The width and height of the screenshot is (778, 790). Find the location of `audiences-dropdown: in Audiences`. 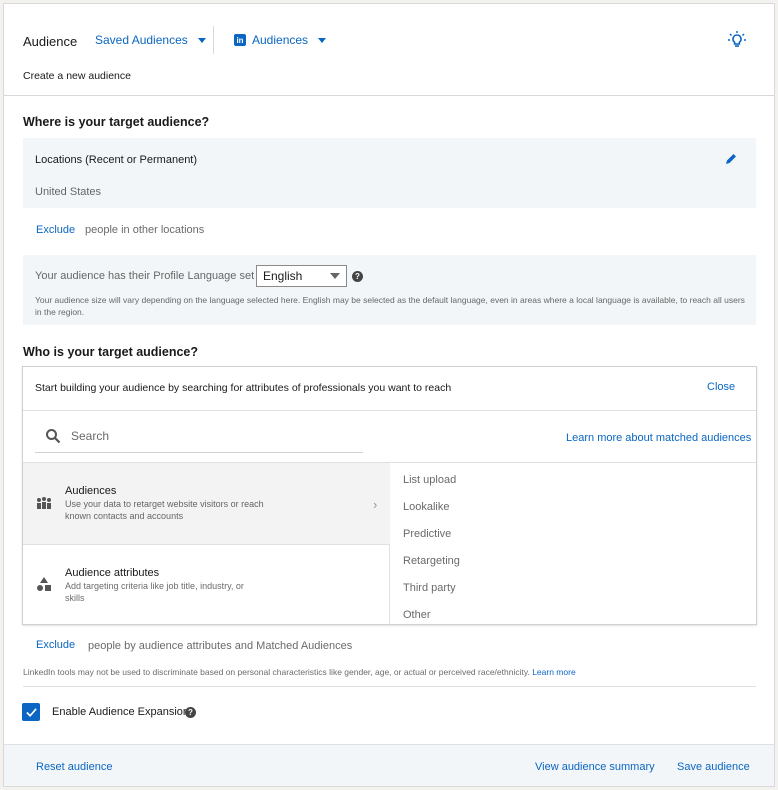

audiences-dropdown: in Audiences is located at coordinates (280, 40).